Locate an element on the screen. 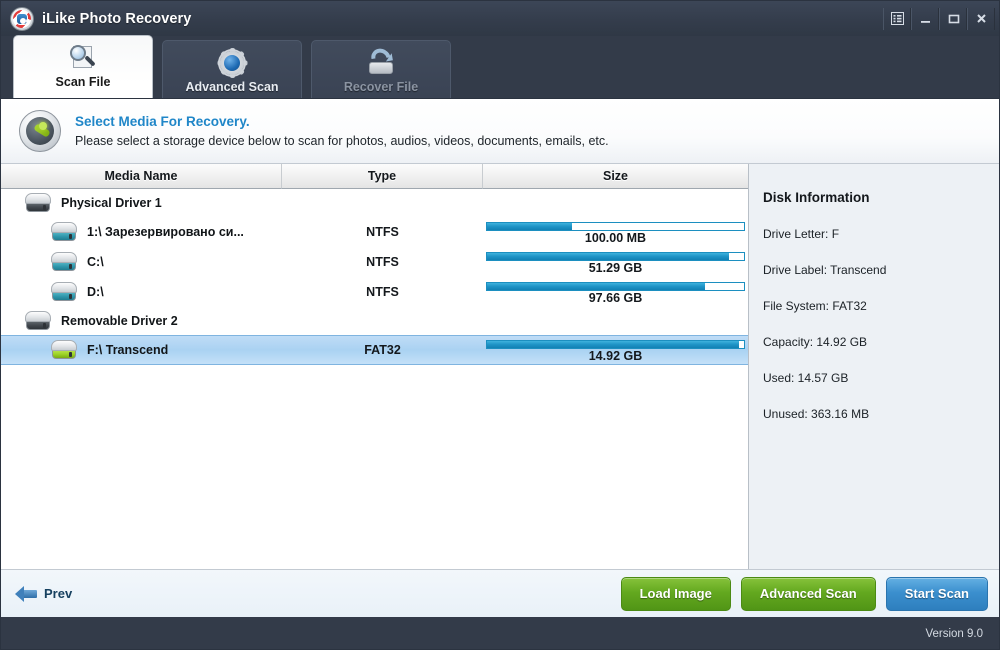  footer-actions: Load Image Advanced Scan Start Scan is located at coordinates (804, 593).